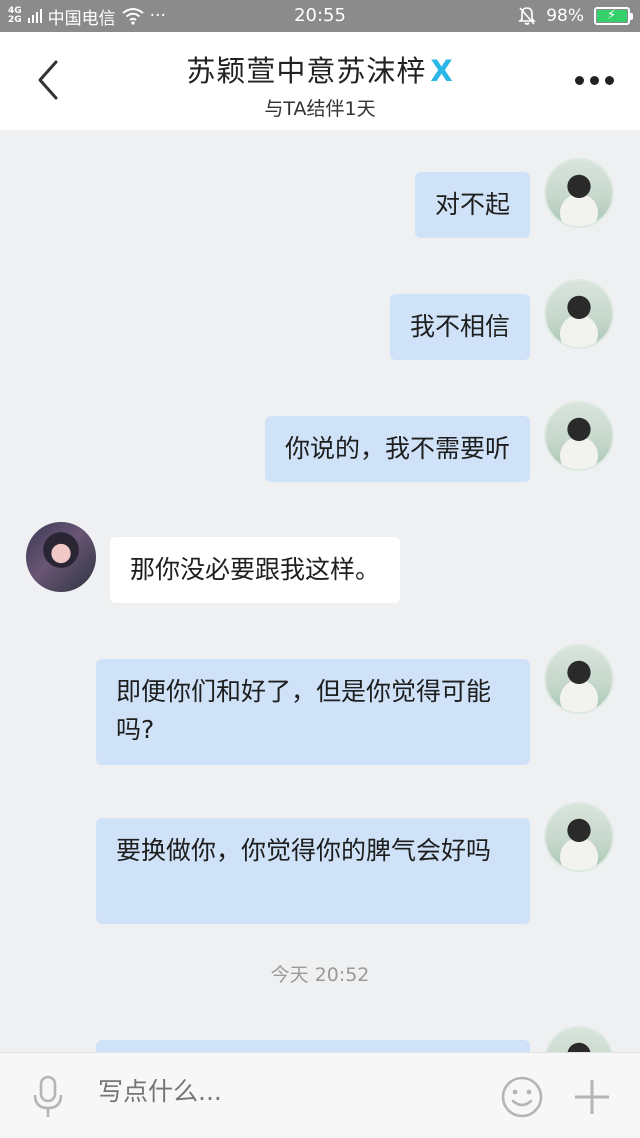 The width and height of the screenshot is (640, 1138). What do you see at coordinates (522, 1097) in the screenshot?
I see `smiley-icon` at bounding box center [522, 1097].